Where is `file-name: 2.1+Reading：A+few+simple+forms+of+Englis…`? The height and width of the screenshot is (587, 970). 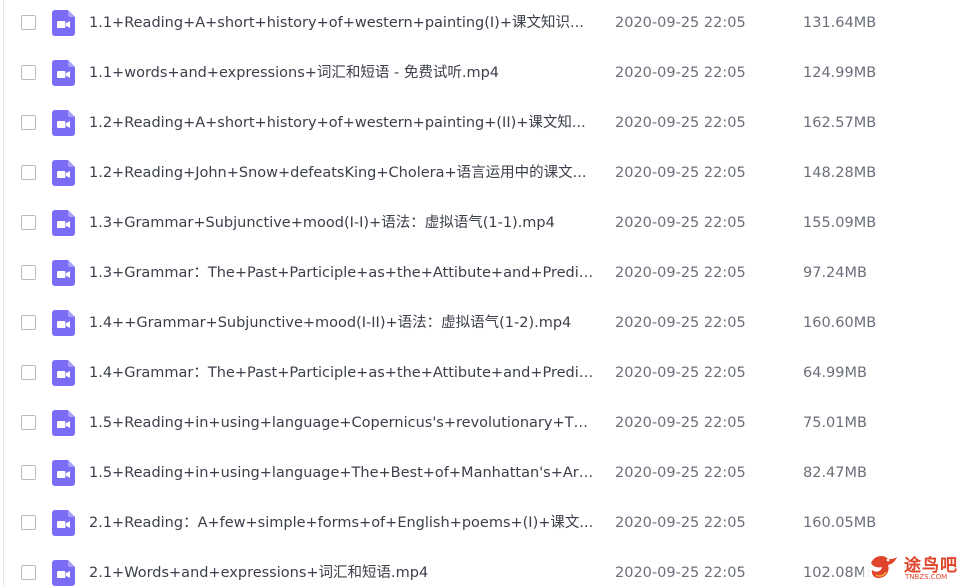
file-name: 2.1+Reading：A+few+simple+forms+of+Englis… is located at coordinates (341, 523).